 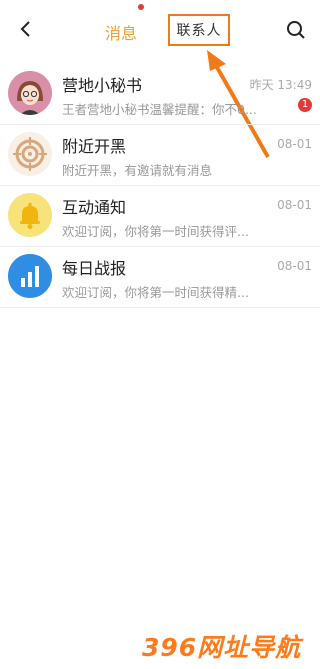 What do you see at coordinates (160, 216) in the screenshot?
I see `conversation-row: 互动通知 欢迎订阅，你将第一时间获得评... 08-01` at bounding box center [160, 216].